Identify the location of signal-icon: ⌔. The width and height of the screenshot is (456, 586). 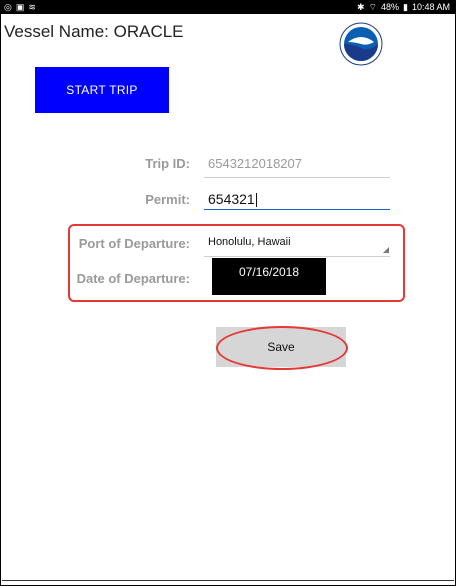
(372, 7).